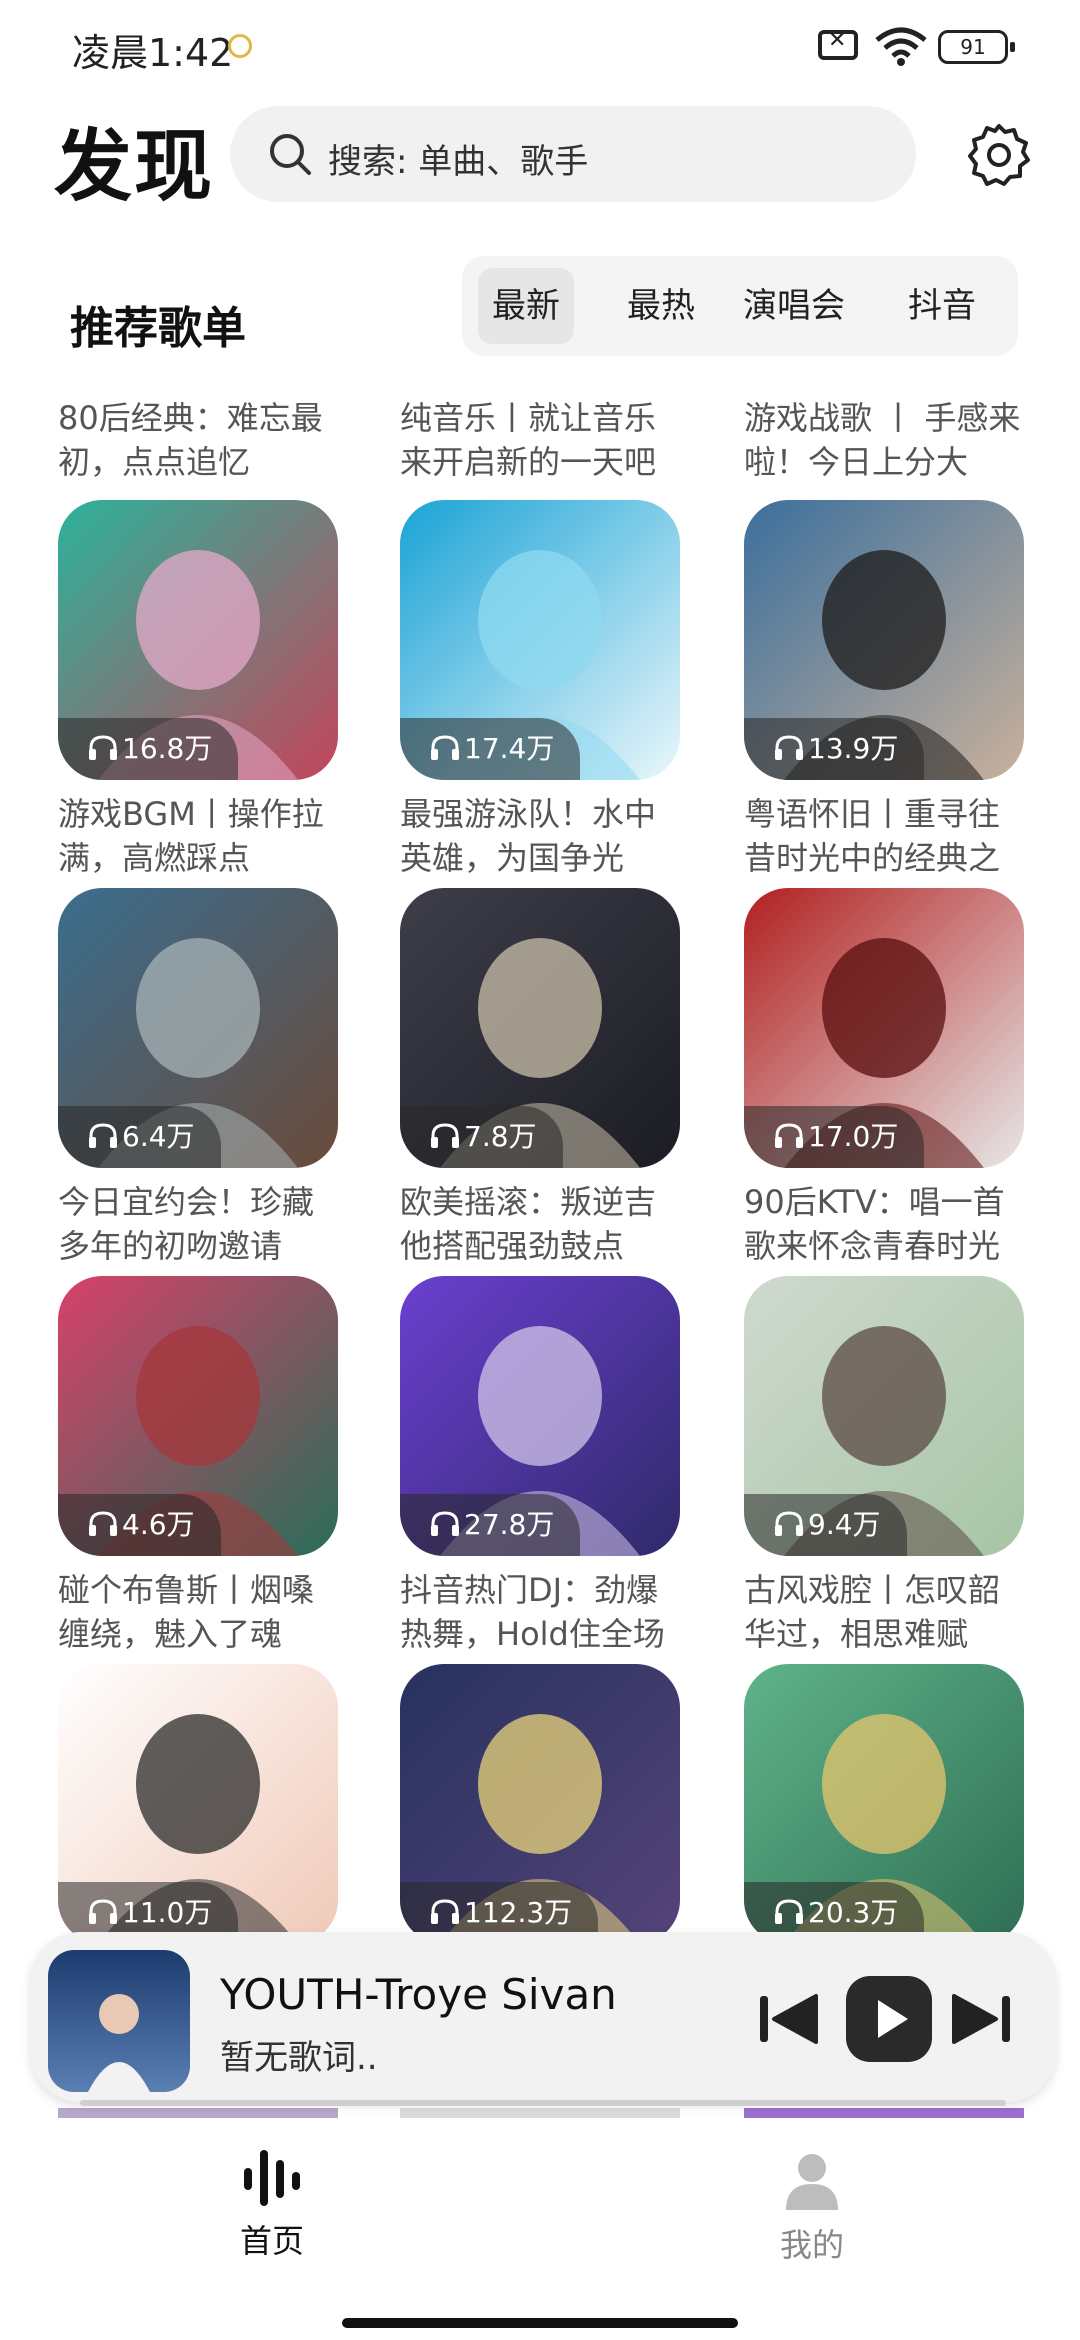  I want to click on search-placeholder: 搜索: 单曲、歌手, so click(458, 162).